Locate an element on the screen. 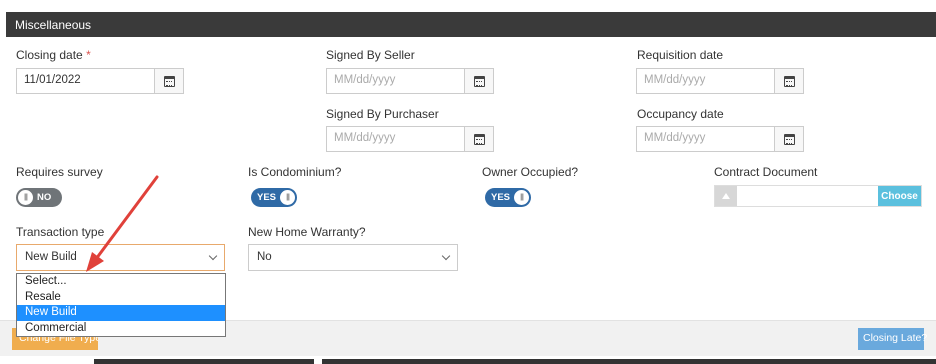 This screenshot has width=936, height=364. transaction-type-select: New Build is located at coordinates (120, 257).